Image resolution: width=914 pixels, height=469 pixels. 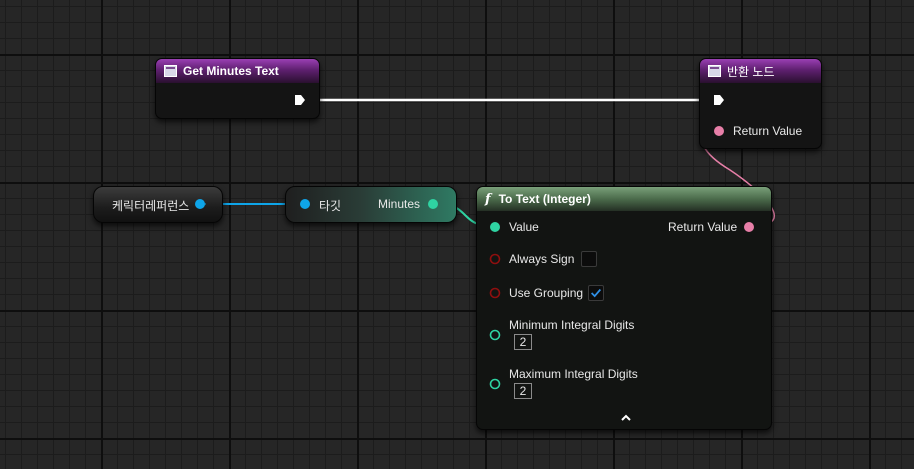 What do you see at coordinates (399, 204) in the screenshot?
I see `minutes-label: Minutes` at bounding box center [399, 204].